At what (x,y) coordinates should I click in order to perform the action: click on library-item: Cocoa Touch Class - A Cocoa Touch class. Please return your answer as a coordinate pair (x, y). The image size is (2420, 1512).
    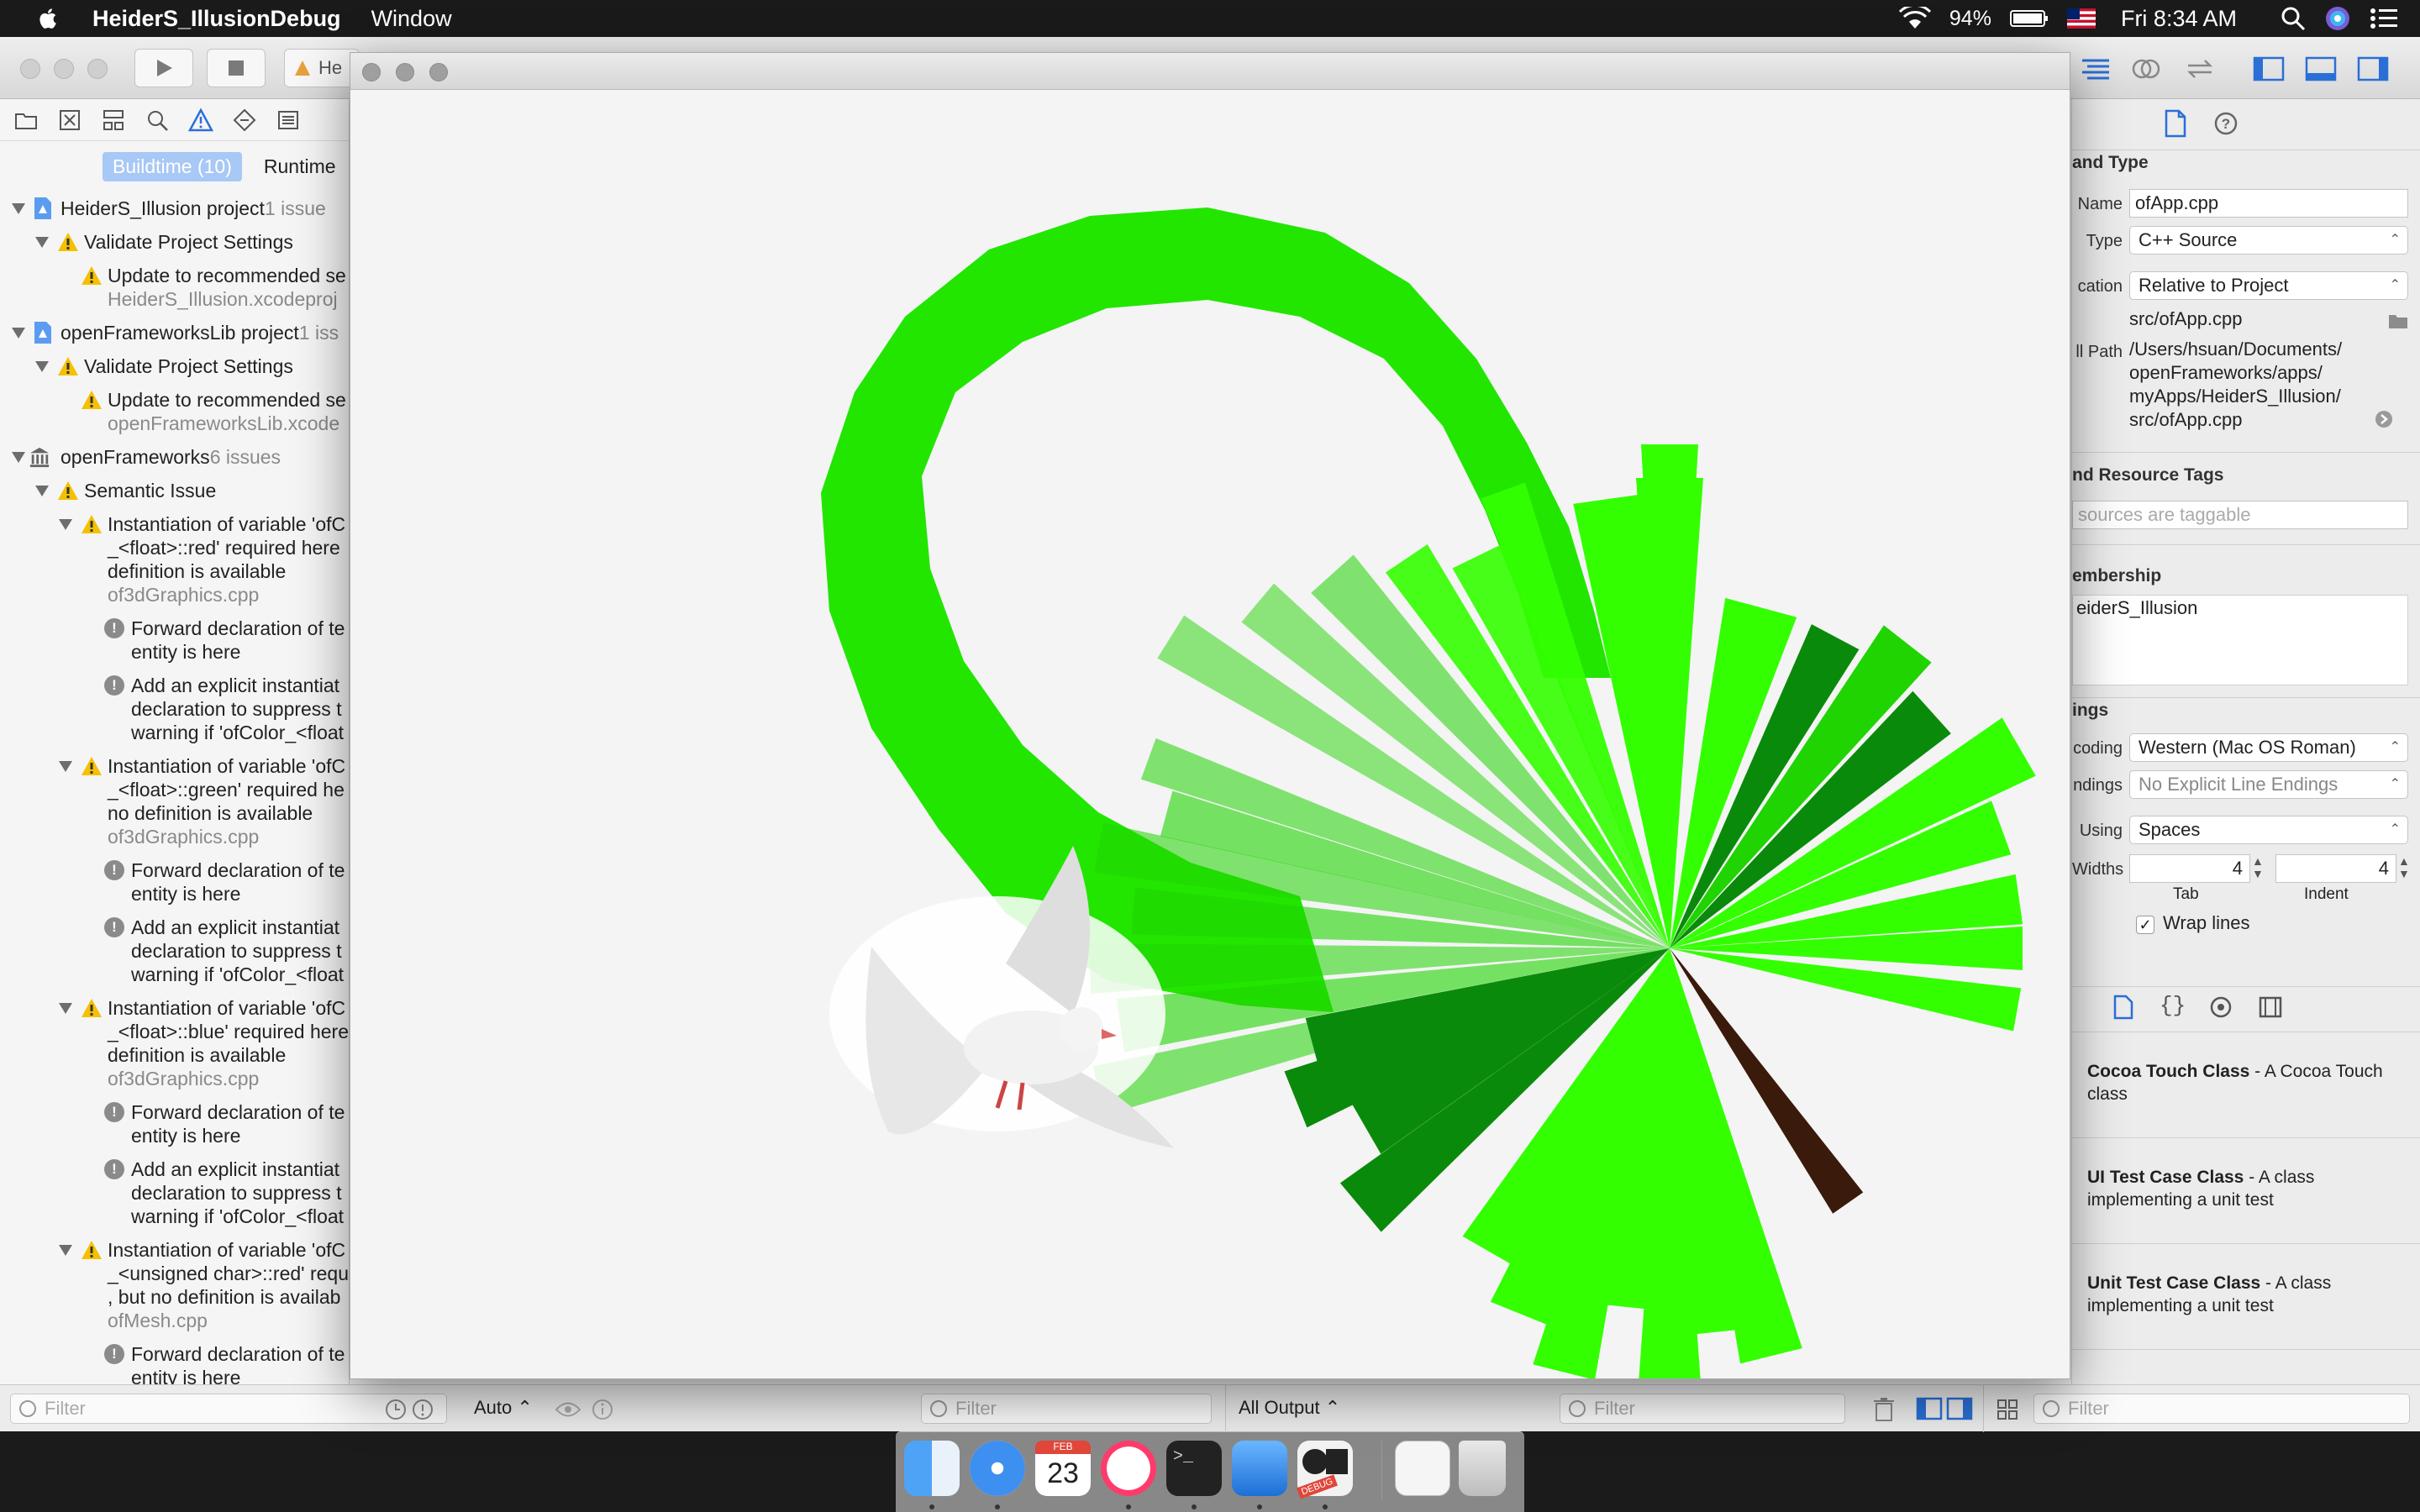
    Looking at the image, I should click on (2247, 1082).